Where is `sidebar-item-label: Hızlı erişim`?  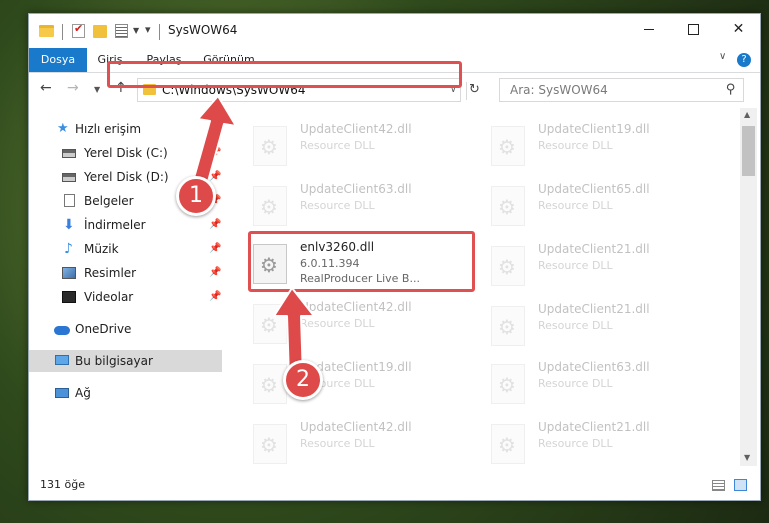 sidebar-item-label: Hızlı erişim is located at coordinates (108, 129).